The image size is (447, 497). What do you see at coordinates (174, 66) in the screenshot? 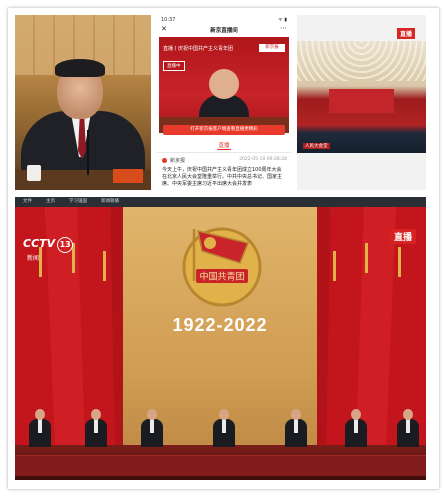
I see `live-tag: 直播中` at bounding box center [174, 66].